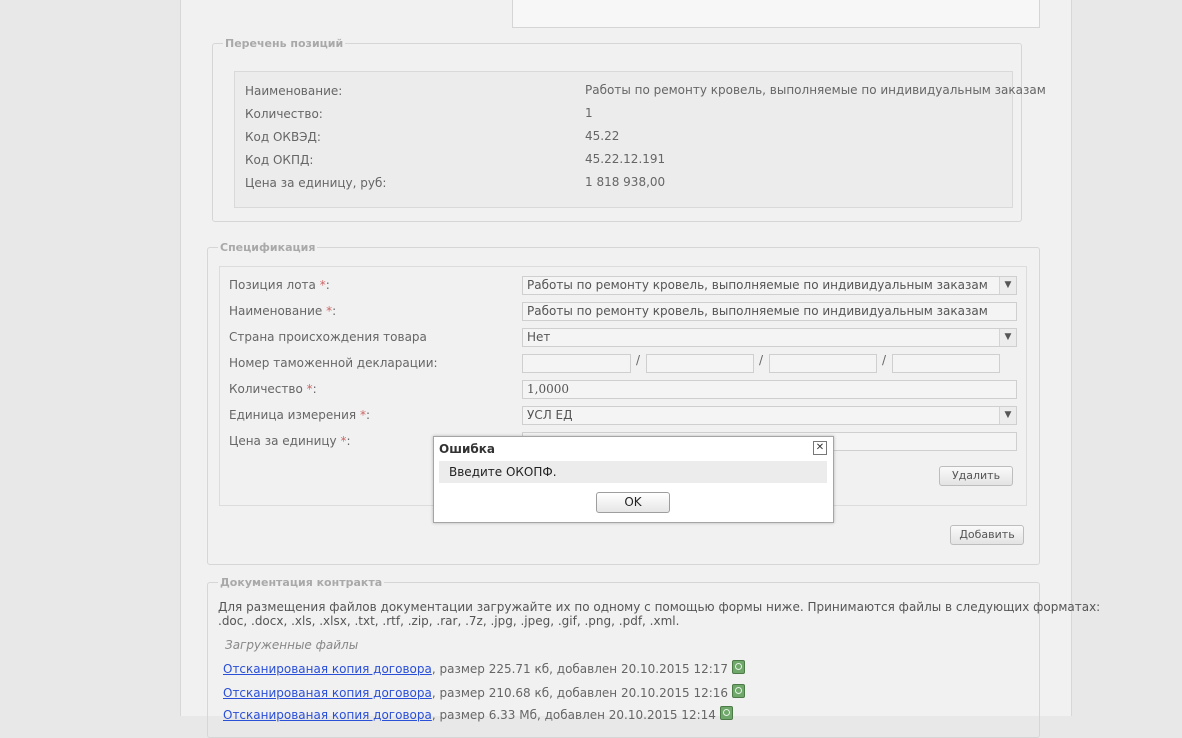  I want to click on positions-label-quantity: Количество:, so click(284, 114).